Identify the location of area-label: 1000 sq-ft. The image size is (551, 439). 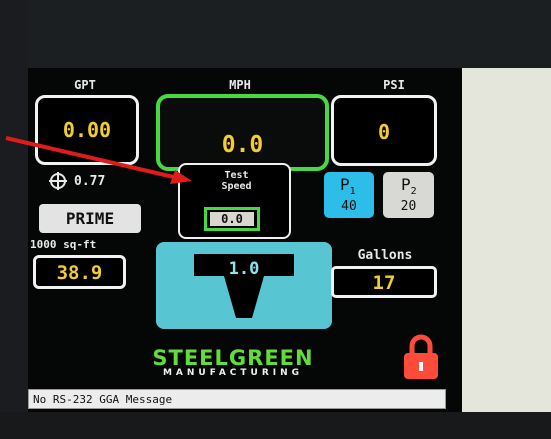
(63, 244).